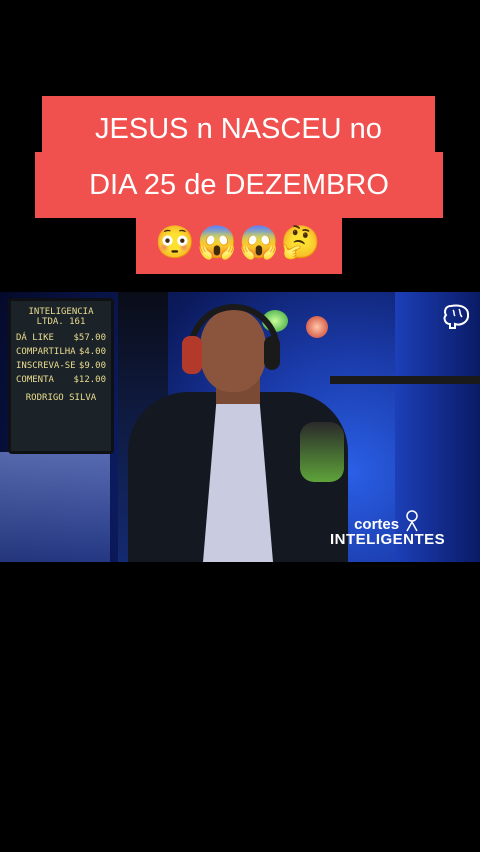  I want to click on board-row: DÁ LIKE $57.00, so click(61, 338).